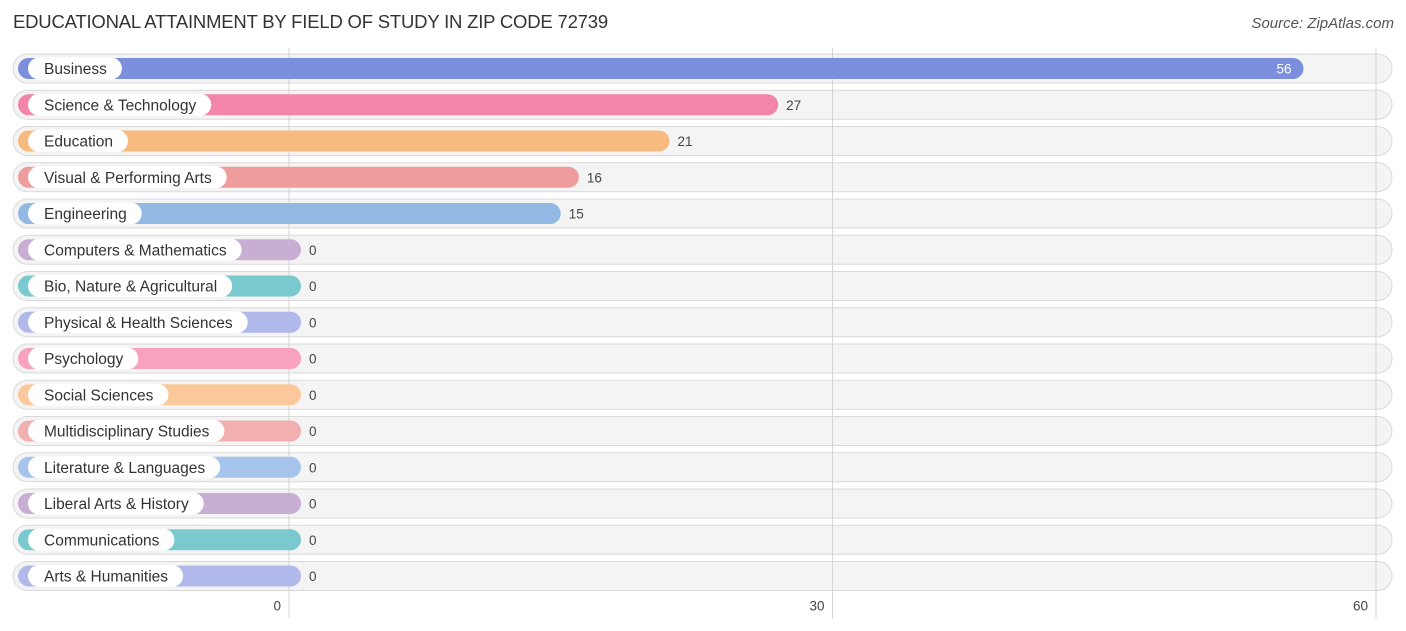 Image resolution: width=1406 pixels, height=631 pixels. I want to click on category-label: Visual & Performing Arts, so click(128, 178).